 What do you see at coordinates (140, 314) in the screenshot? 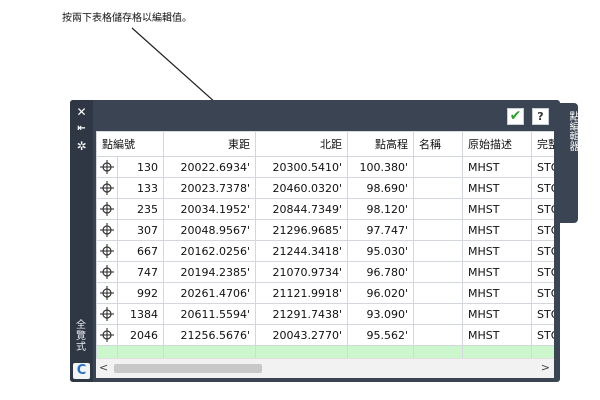
I see `cell-point-number: 1384` at bounding box center [140, 314].